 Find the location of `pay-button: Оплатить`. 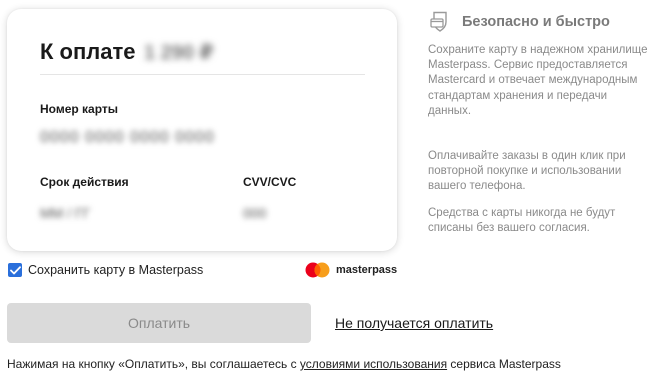

pay-button: Оплатить is located at coordinates (159, 323).